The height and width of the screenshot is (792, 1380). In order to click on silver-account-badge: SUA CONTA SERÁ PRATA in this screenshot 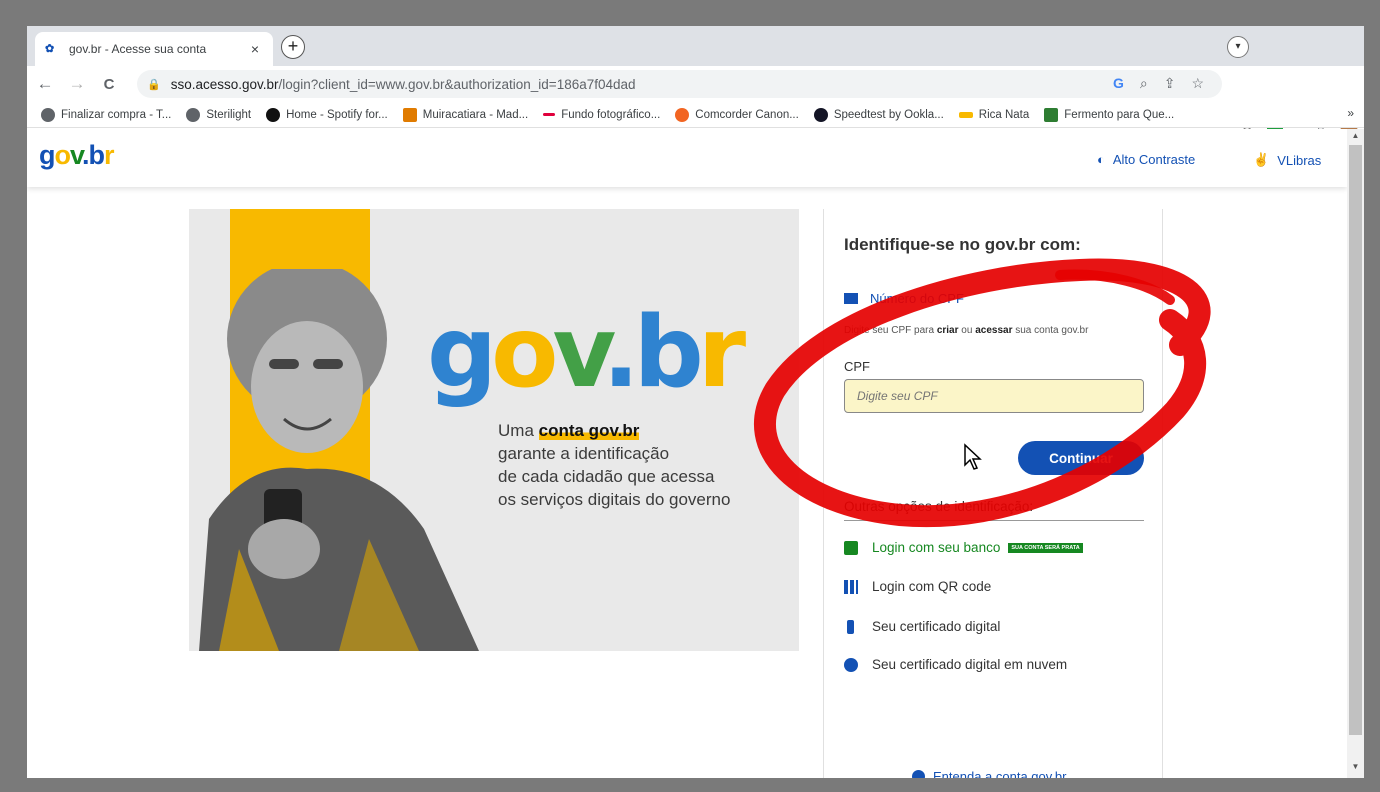, I will do `click(1045, 547)`.